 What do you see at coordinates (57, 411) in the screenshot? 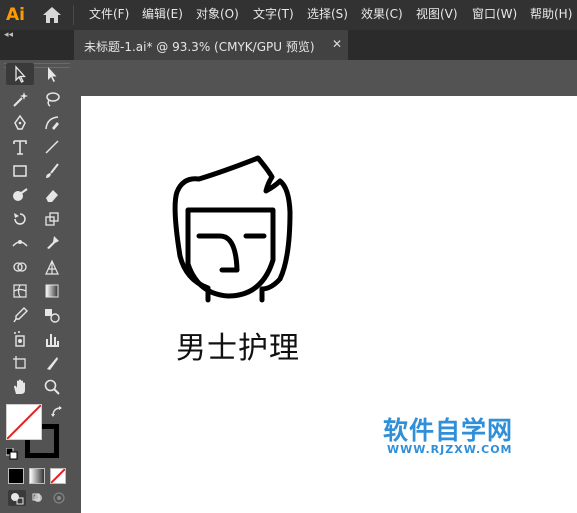
I see `swap-fill-stroke-icon` at bounding box center [57, 411].